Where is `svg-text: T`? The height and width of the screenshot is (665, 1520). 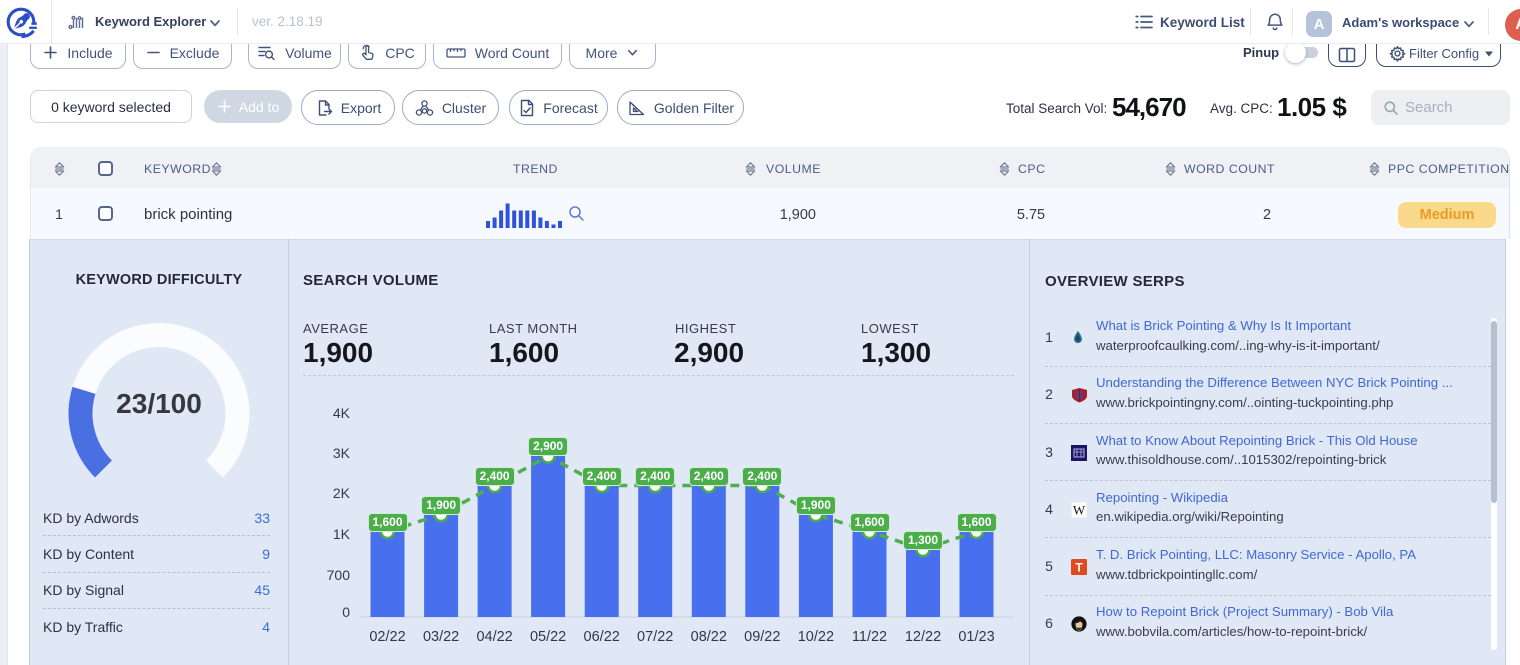 svg-text: T is located at coordinates (1079, 568).